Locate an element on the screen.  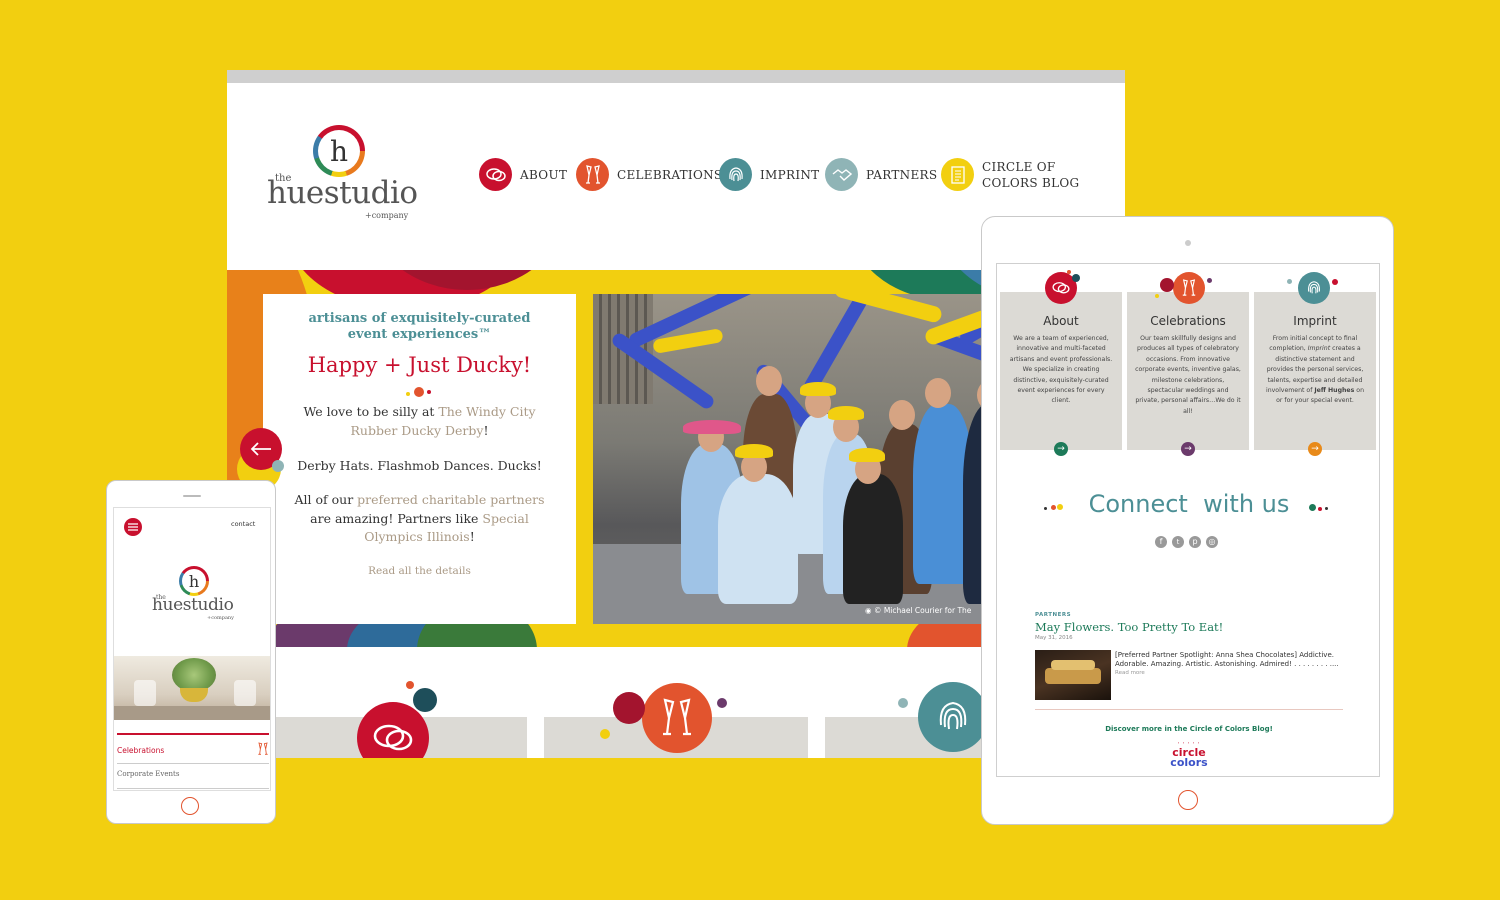
social-icons: f t p ◎ is located at coordinates (1186, 542).